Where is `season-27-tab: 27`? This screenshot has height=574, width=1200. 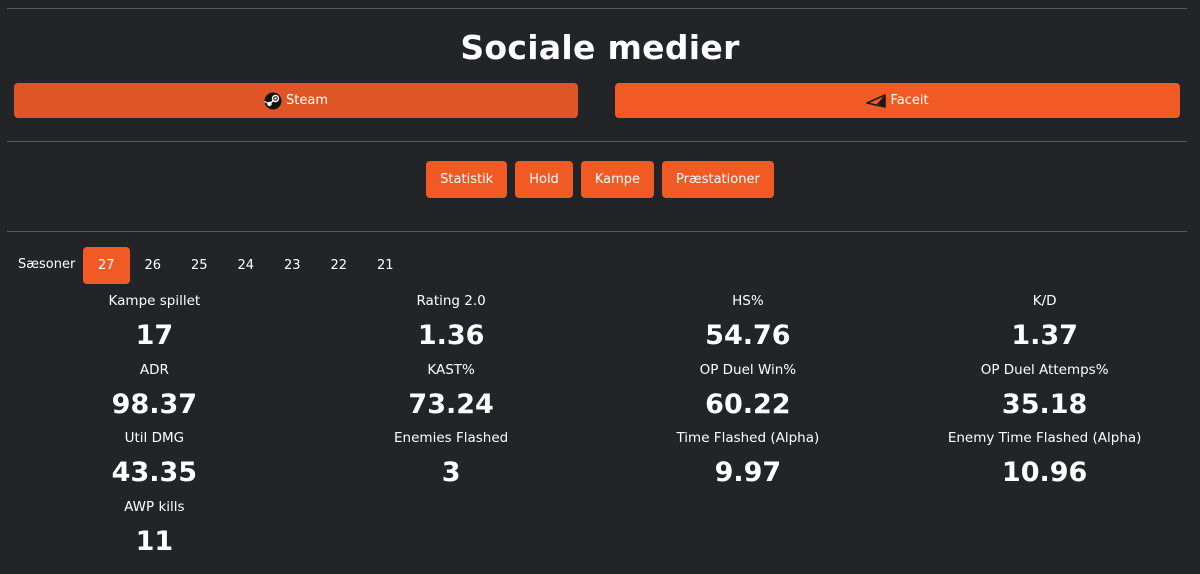
season-27-tab: 27 is located at coordinates (106, 265).